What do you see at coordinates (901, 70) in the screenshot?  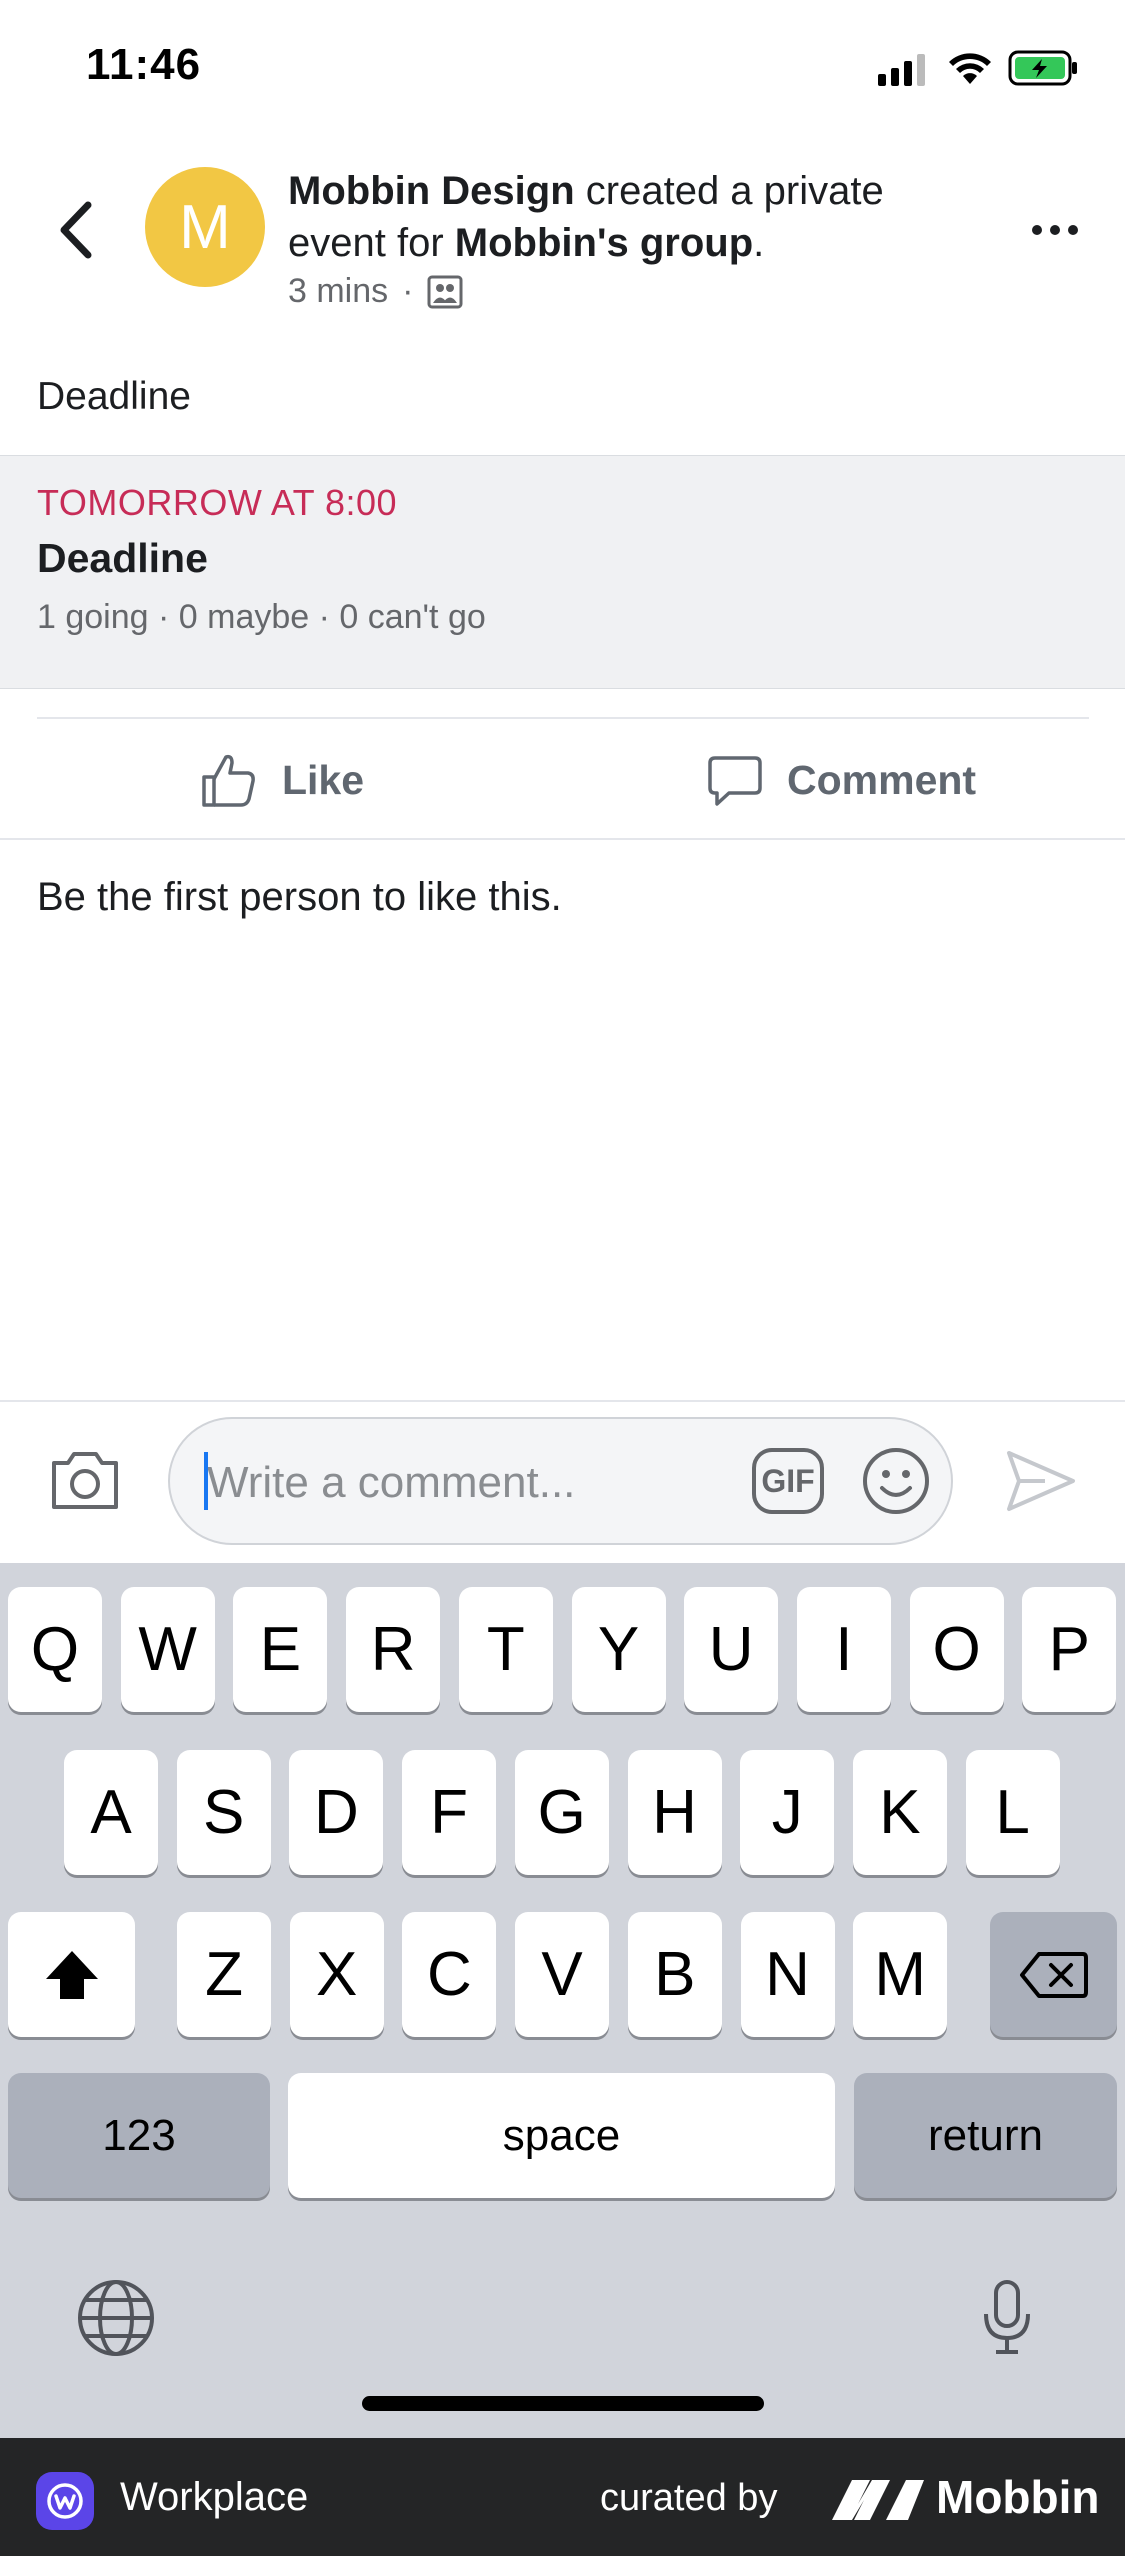 I see `cellular-signal-icon` at bounding box center [901, 70].